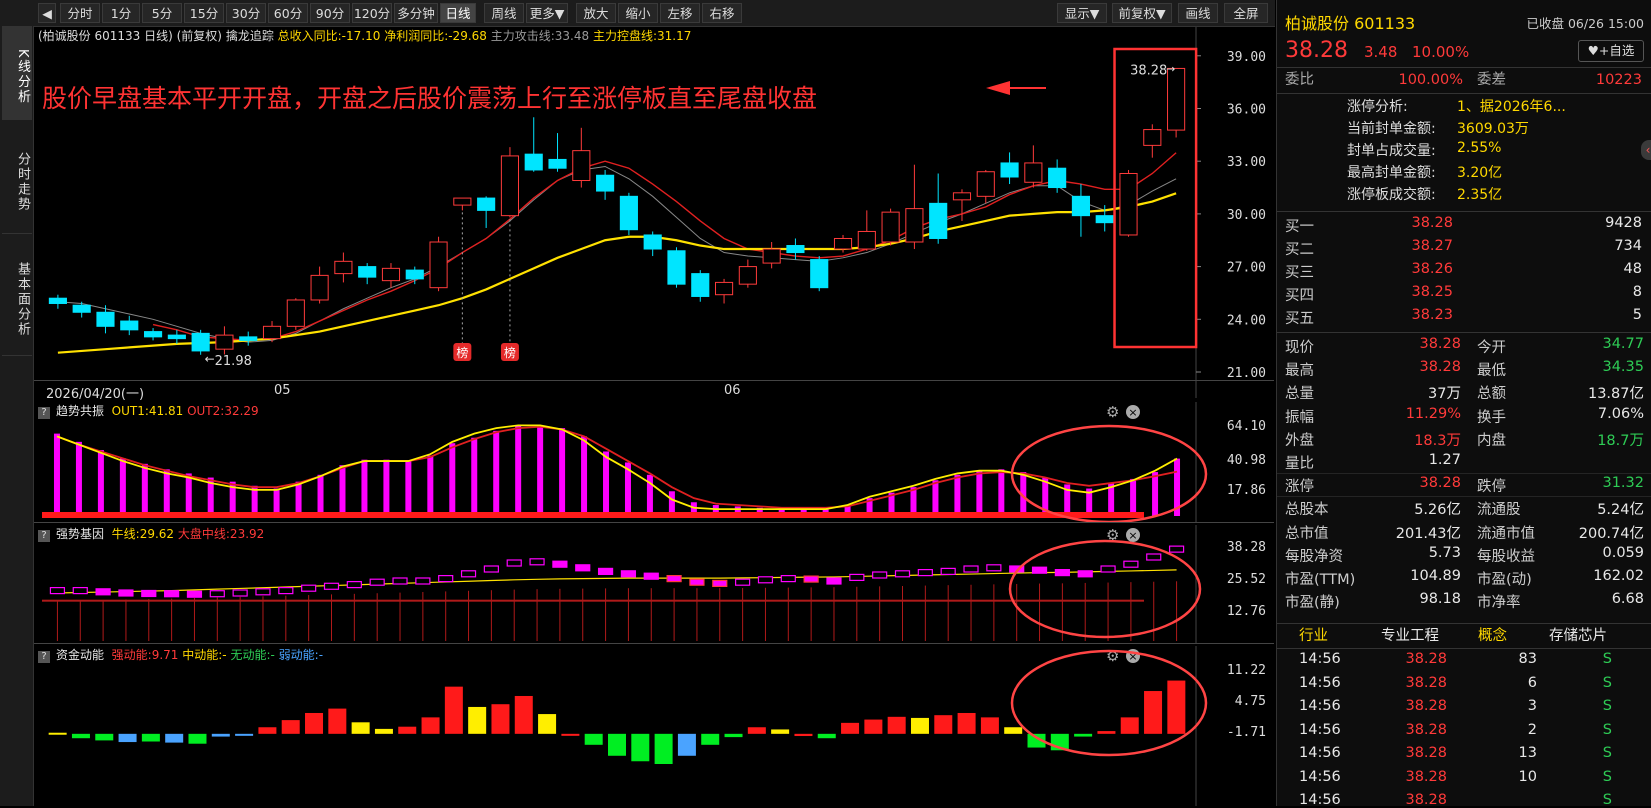  I want to click on indicator-tick-label: 40.98, so click(1246, 460).